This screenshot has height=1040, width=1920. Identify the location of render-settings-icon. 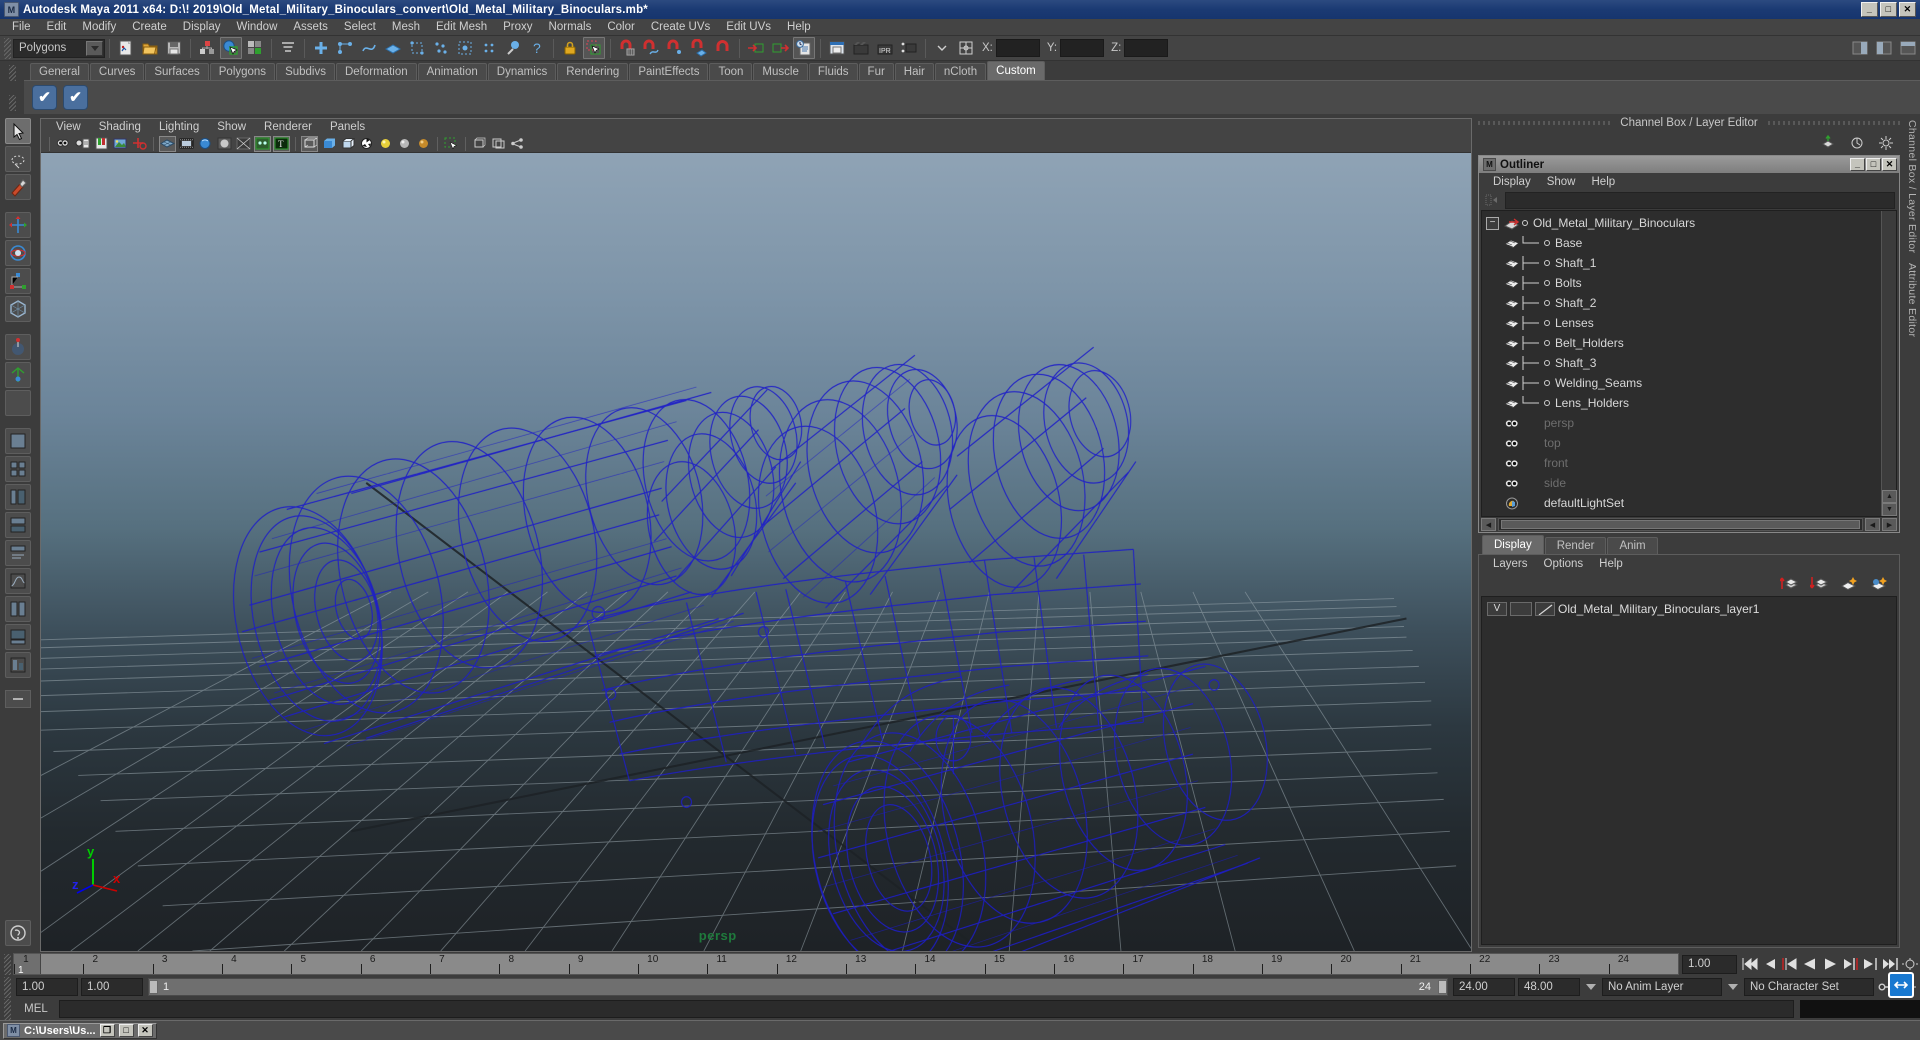
(909, 48).